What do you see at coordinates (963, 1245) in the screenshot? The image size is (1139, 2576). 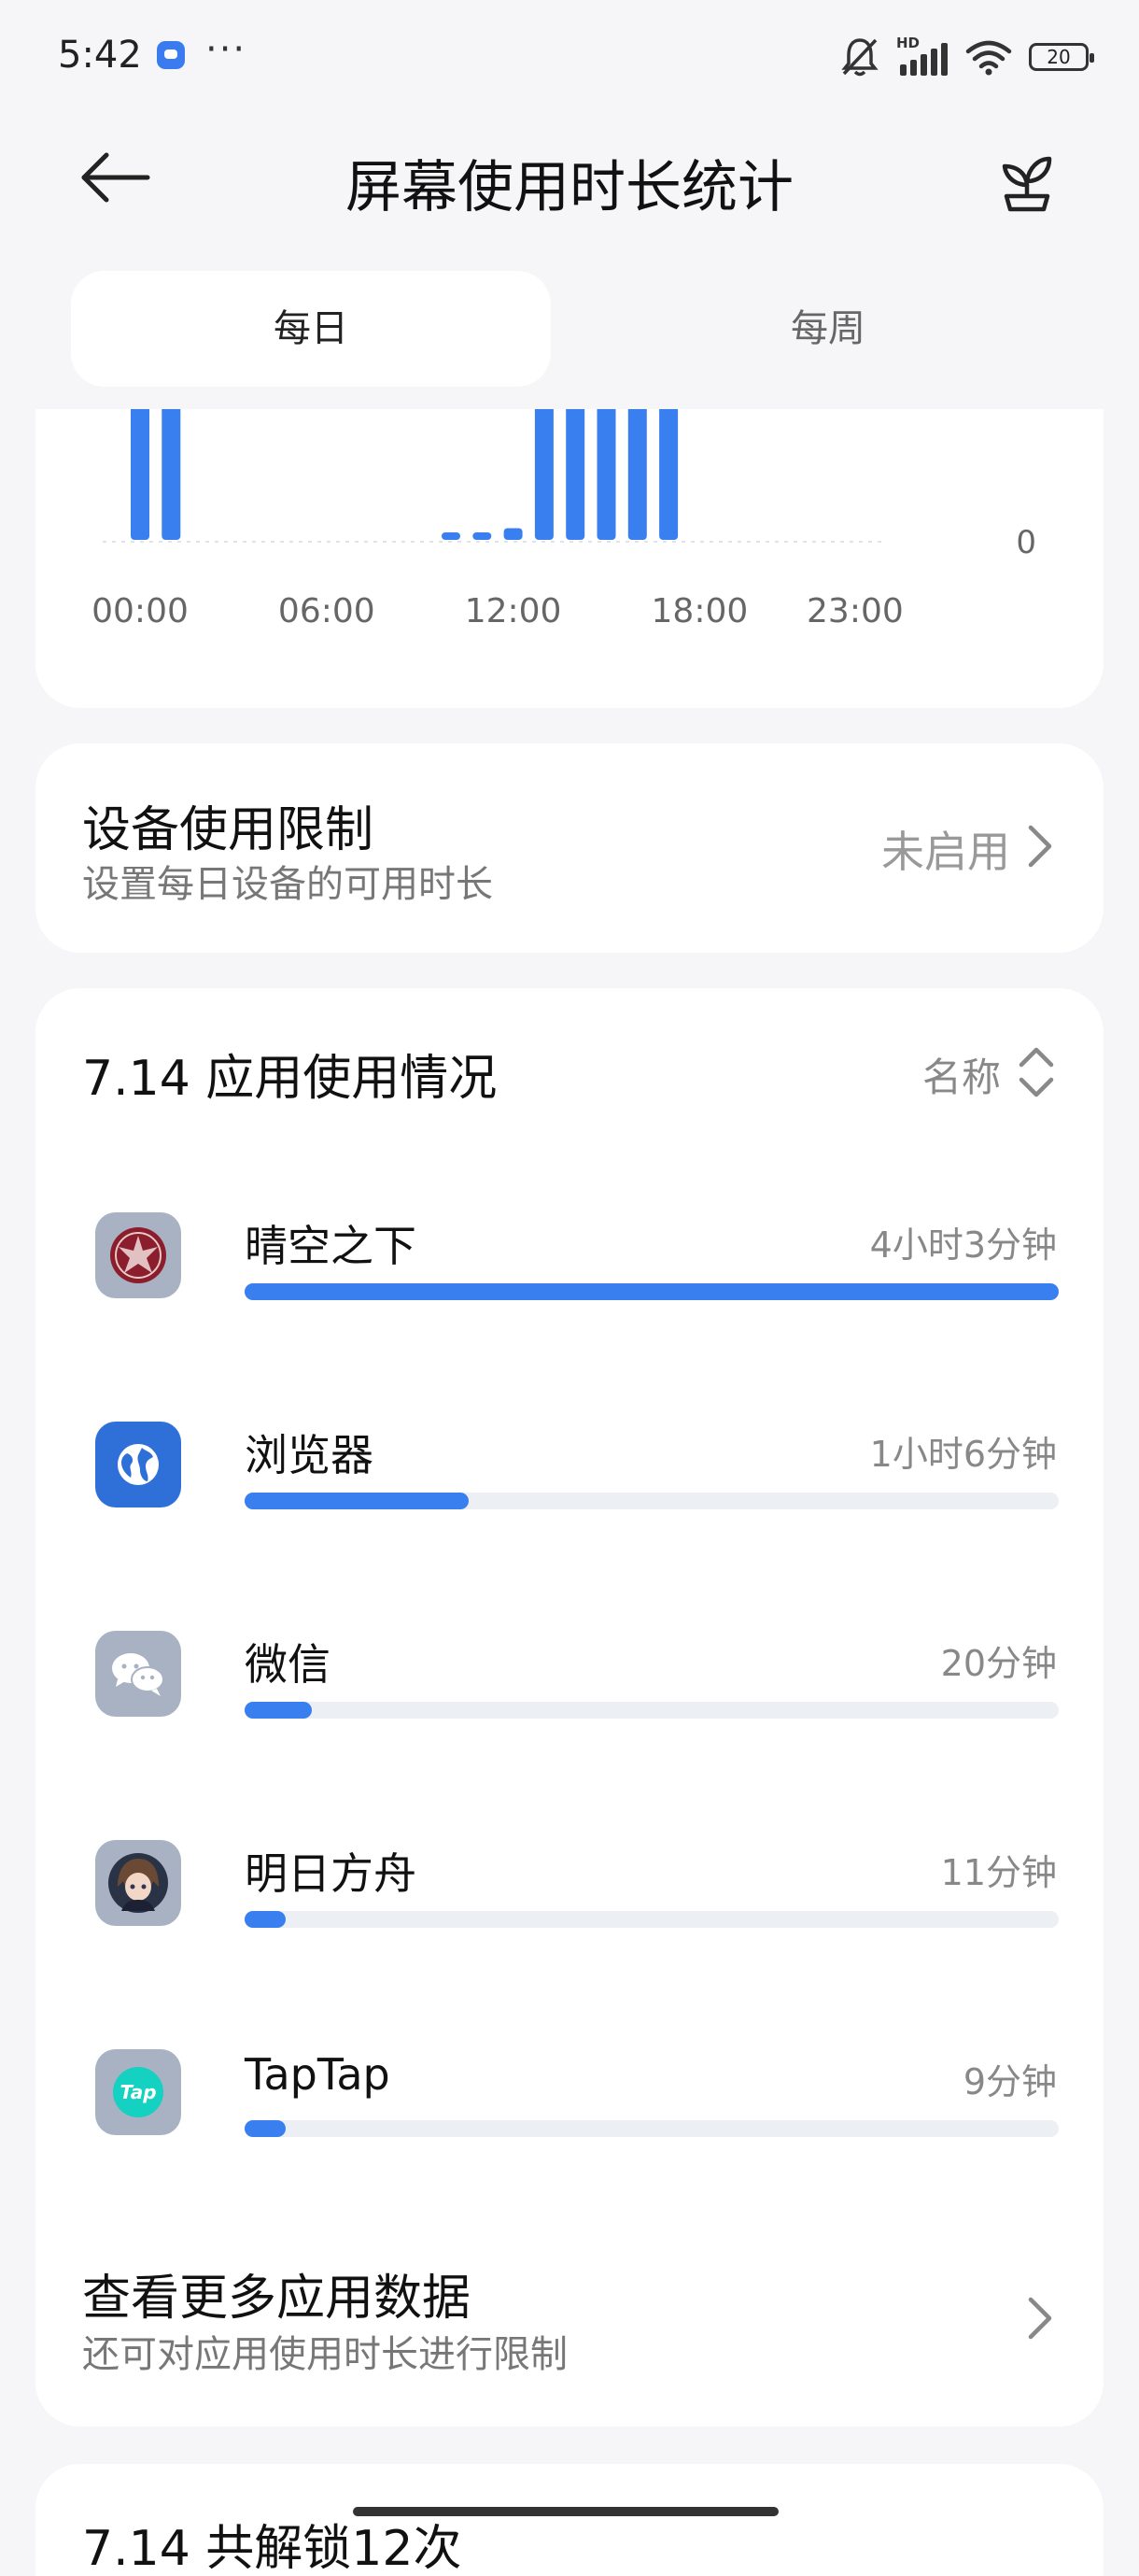 I see `app-time: 4小时3分钟` at bounding box center [963, 1245].